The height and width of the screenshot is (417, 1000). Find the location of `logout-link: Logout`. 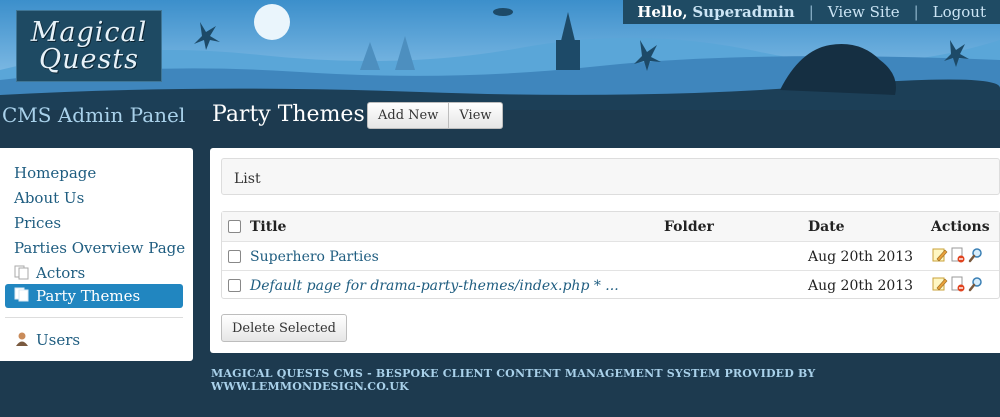

logout-link: Logout is located at coordinates (959, 12).